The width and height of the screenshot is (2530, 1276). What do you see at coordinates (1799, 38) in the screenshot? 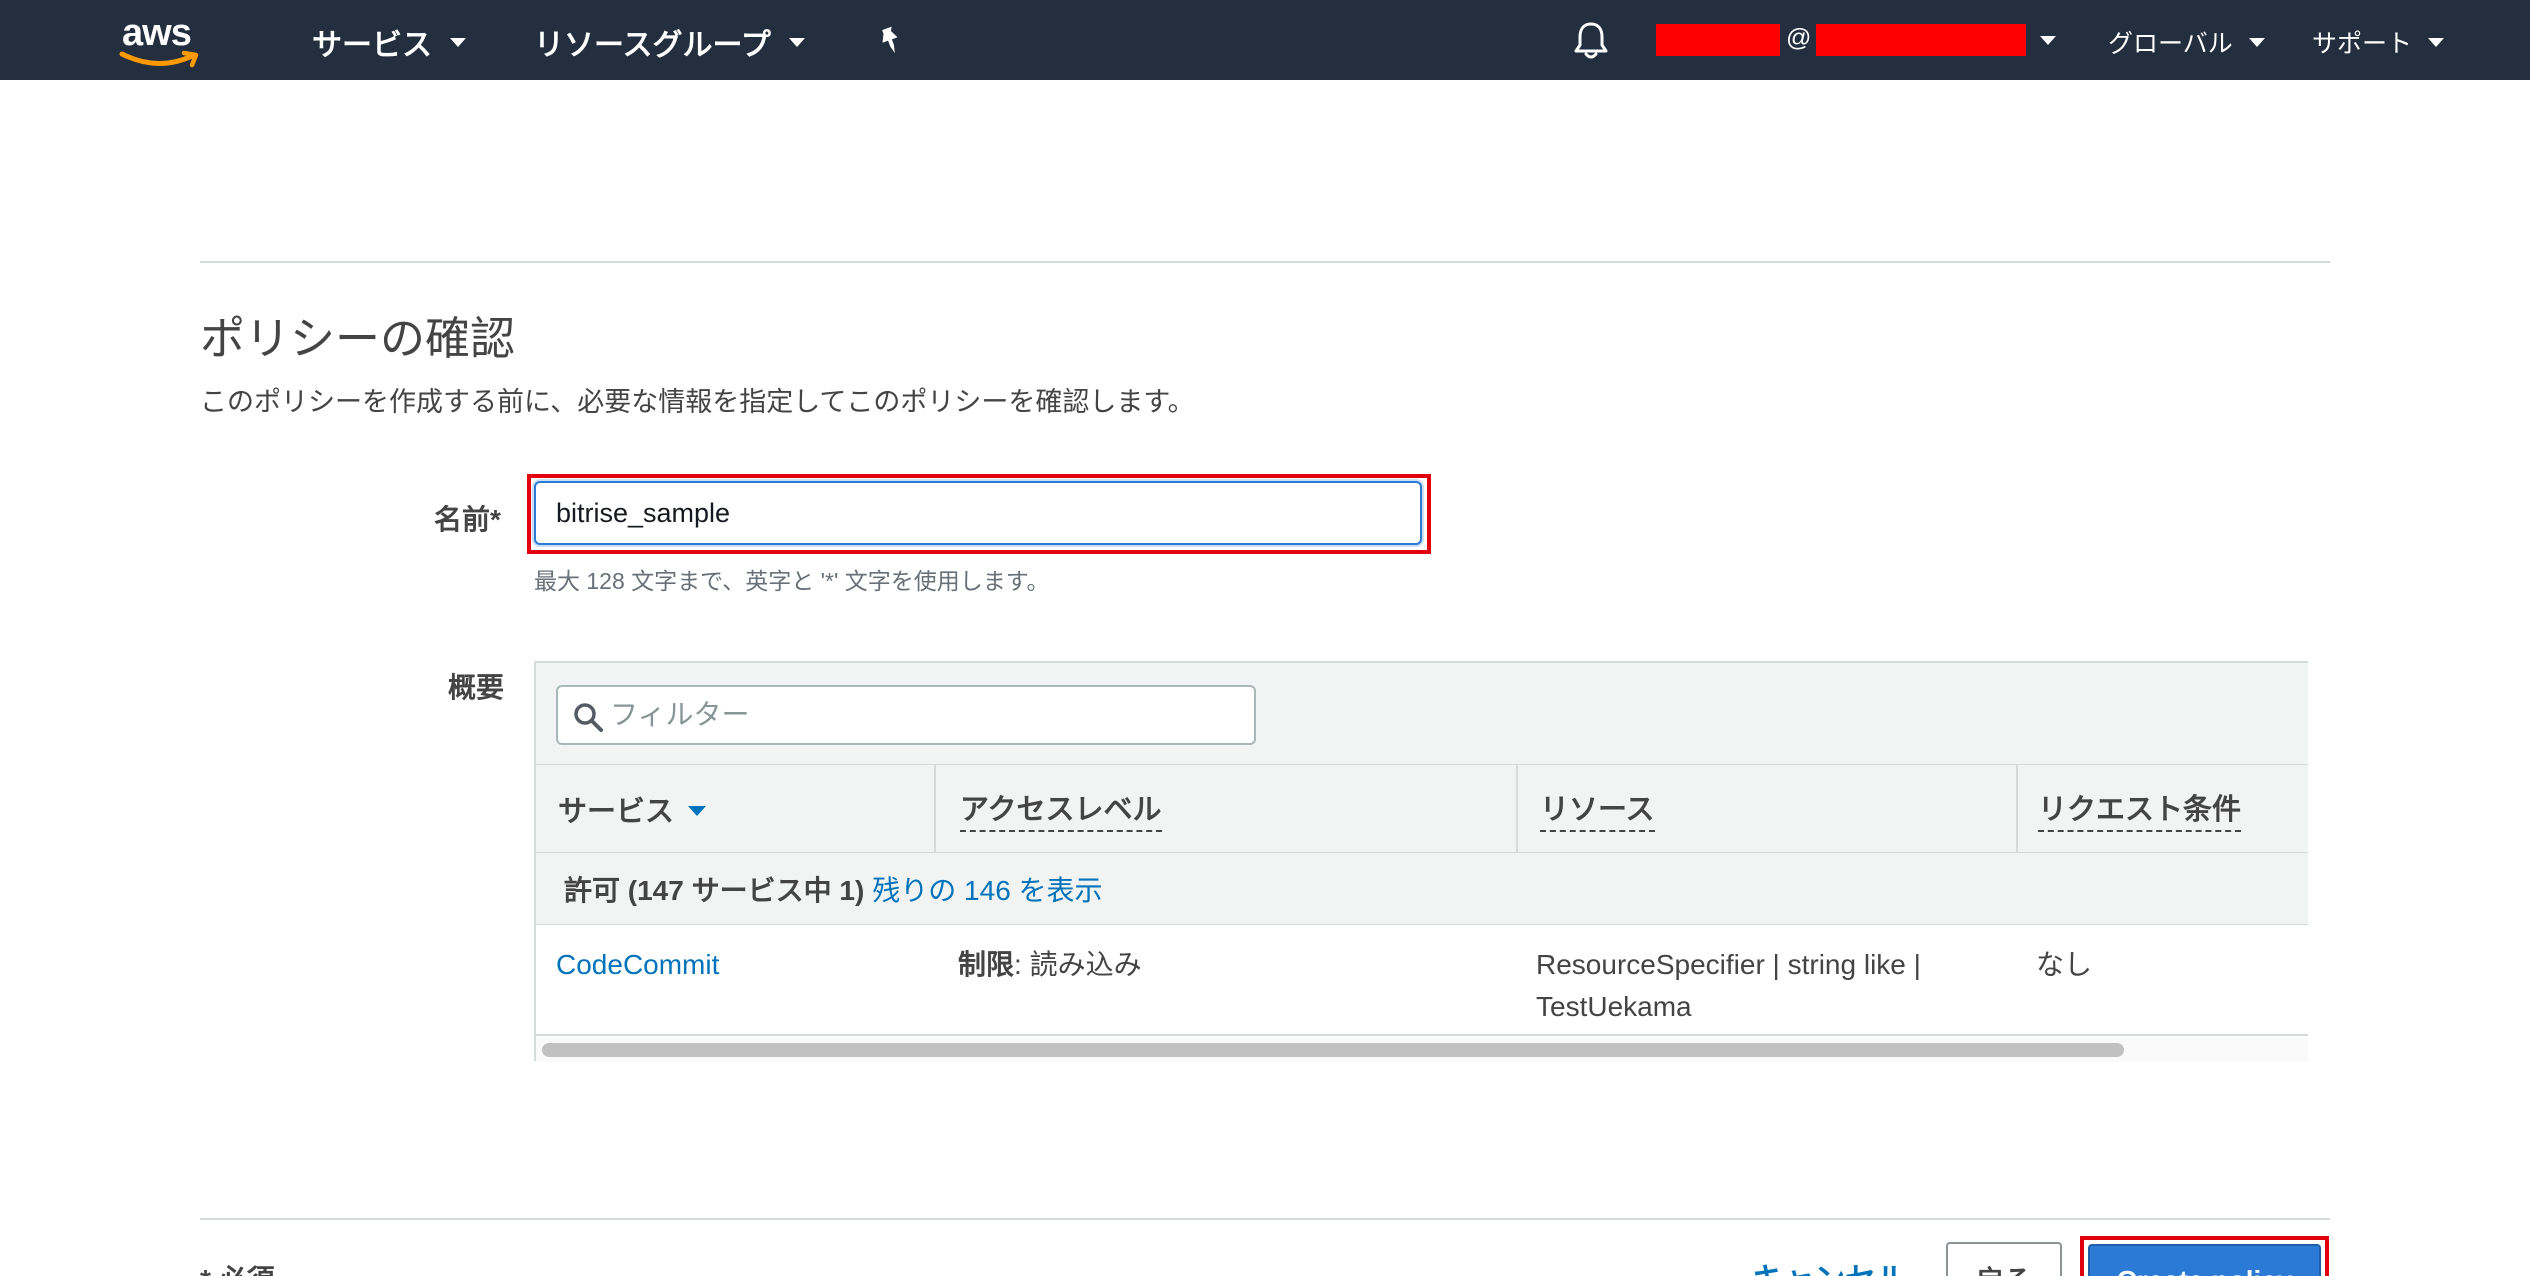
I see `account-at-sign: @` at bounding box center [1799, 38].